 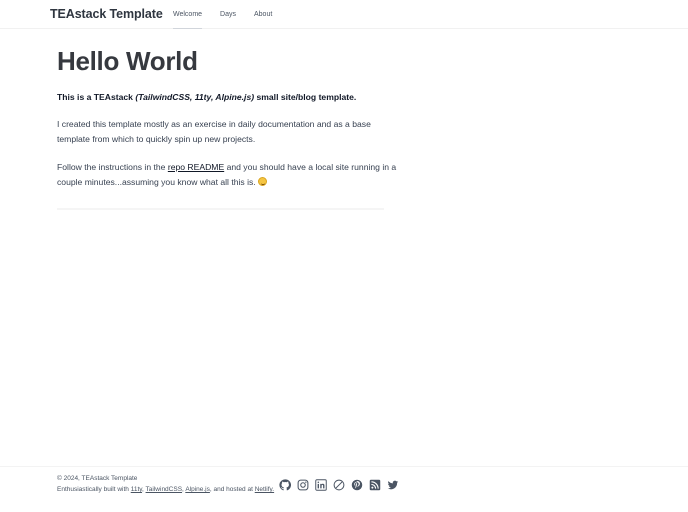 I want to click on pinterest-icon, so click(x=357, y=485).